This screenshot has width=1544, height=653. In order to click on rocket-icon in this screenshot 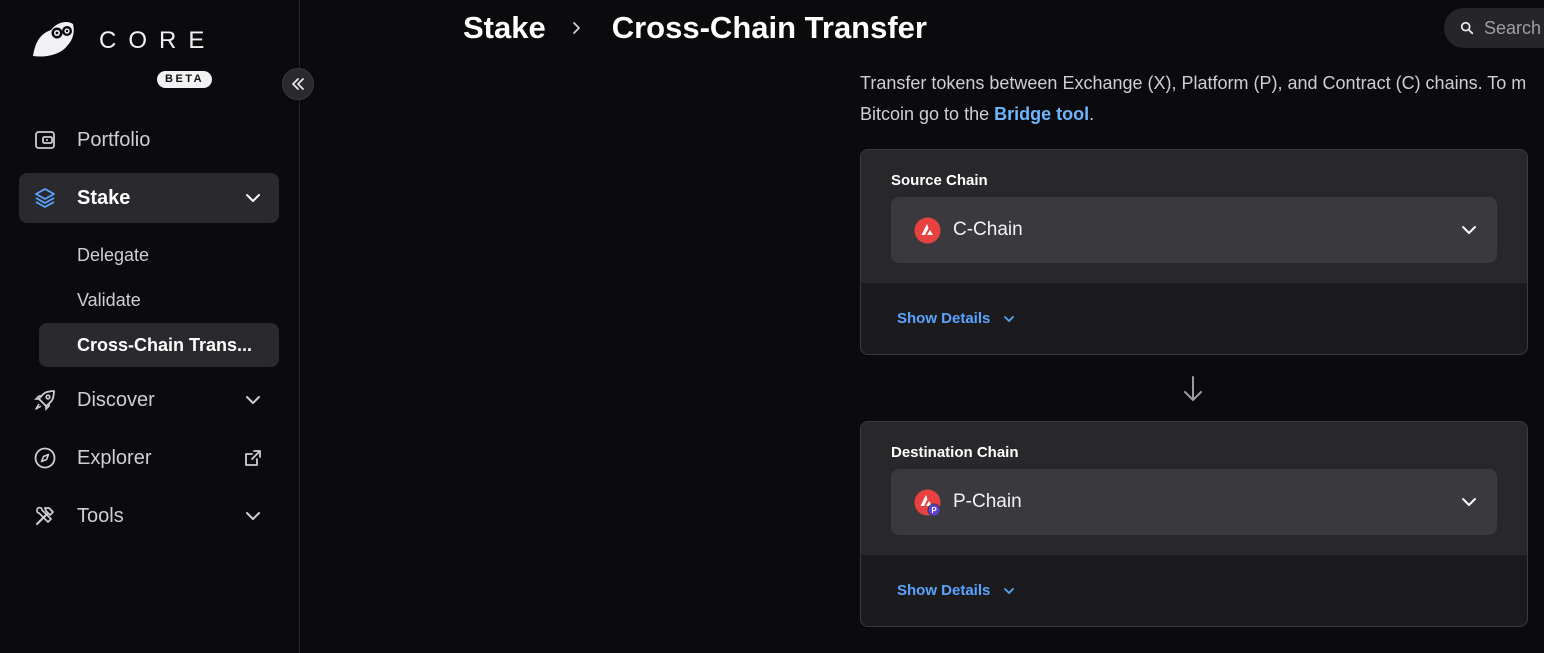, I will do `click(45, 400)`.